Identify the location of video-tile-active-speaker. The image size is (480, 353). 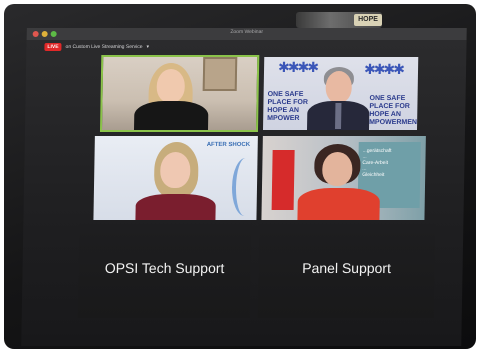
(179, 93).